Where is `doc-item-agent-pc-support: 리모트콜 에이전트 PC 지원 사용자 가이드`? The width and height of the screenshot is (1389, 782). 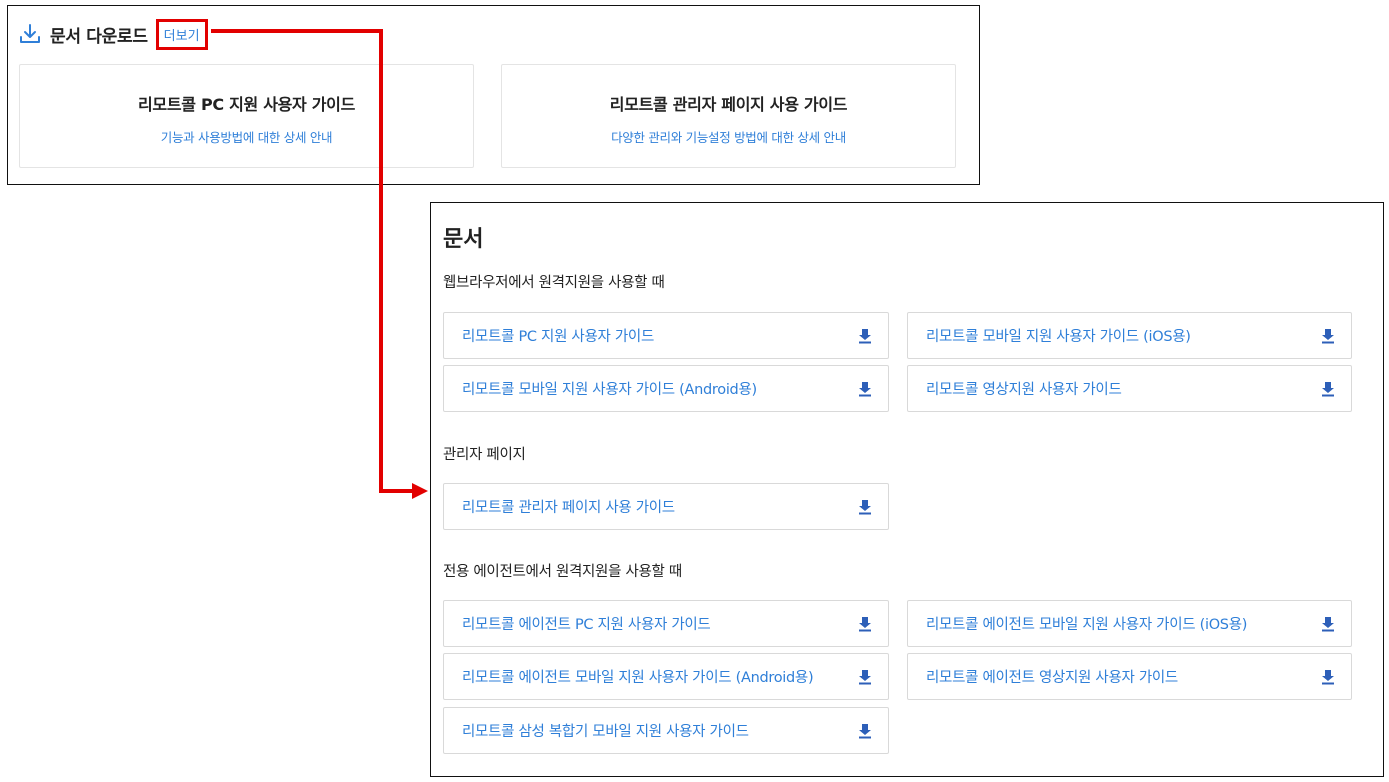
doc-item-agent-pc-support: 리모트콜 에이전트 PC 지원 사용자 가이드 is located at coordinates (666, 623).